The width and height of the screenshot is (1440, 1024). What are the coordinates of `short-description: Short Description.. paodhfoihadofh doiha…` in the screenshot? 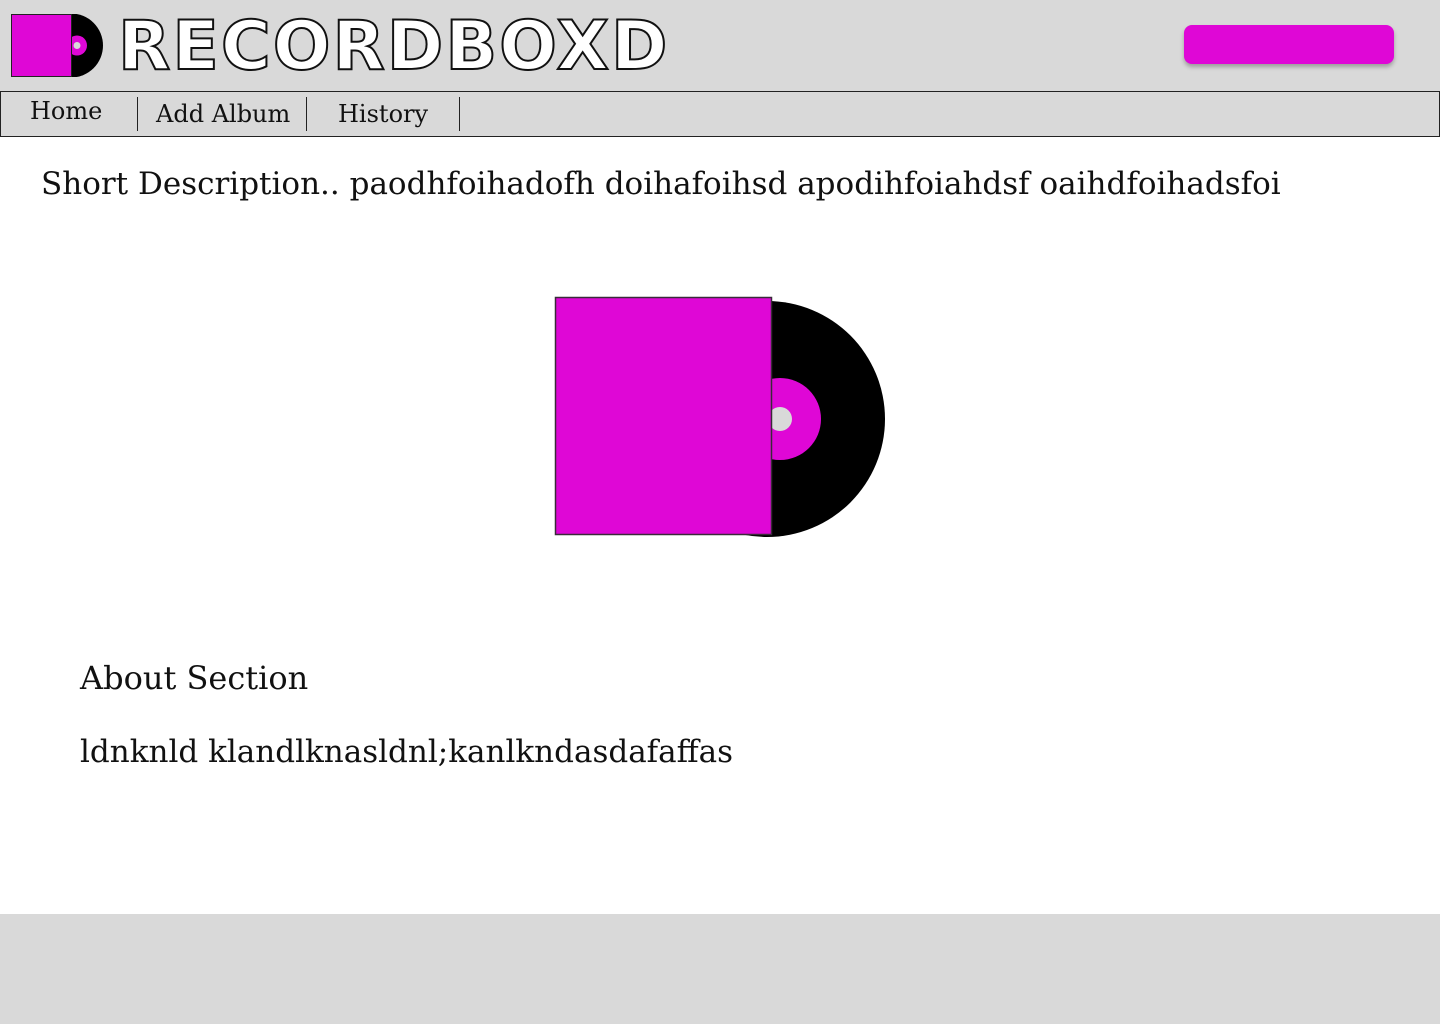 It's located at (661, 184).